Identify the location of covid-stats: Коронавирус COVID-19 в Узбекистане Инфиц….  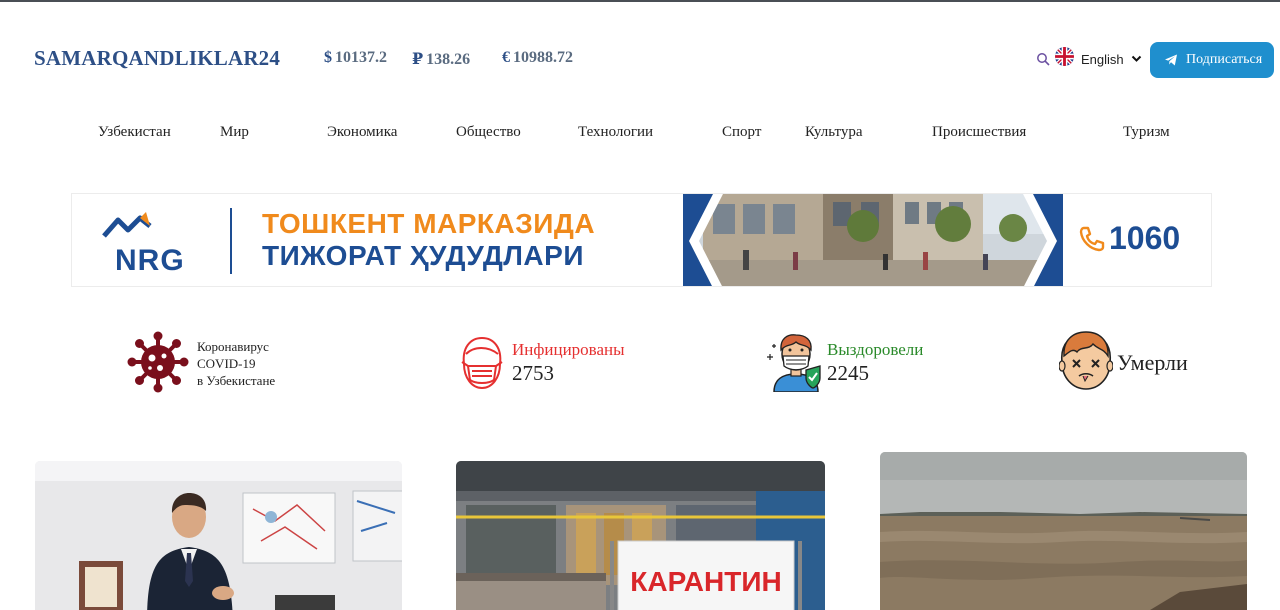
(640, 363).